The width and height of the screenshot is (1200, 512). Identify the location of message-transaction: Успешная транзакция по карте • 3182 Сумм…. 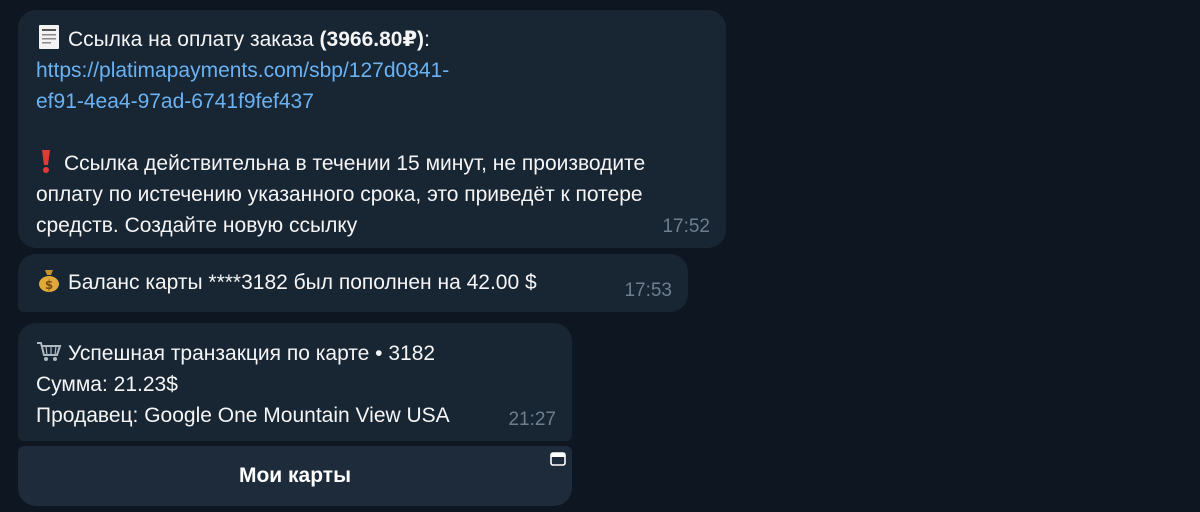
(295, 382).